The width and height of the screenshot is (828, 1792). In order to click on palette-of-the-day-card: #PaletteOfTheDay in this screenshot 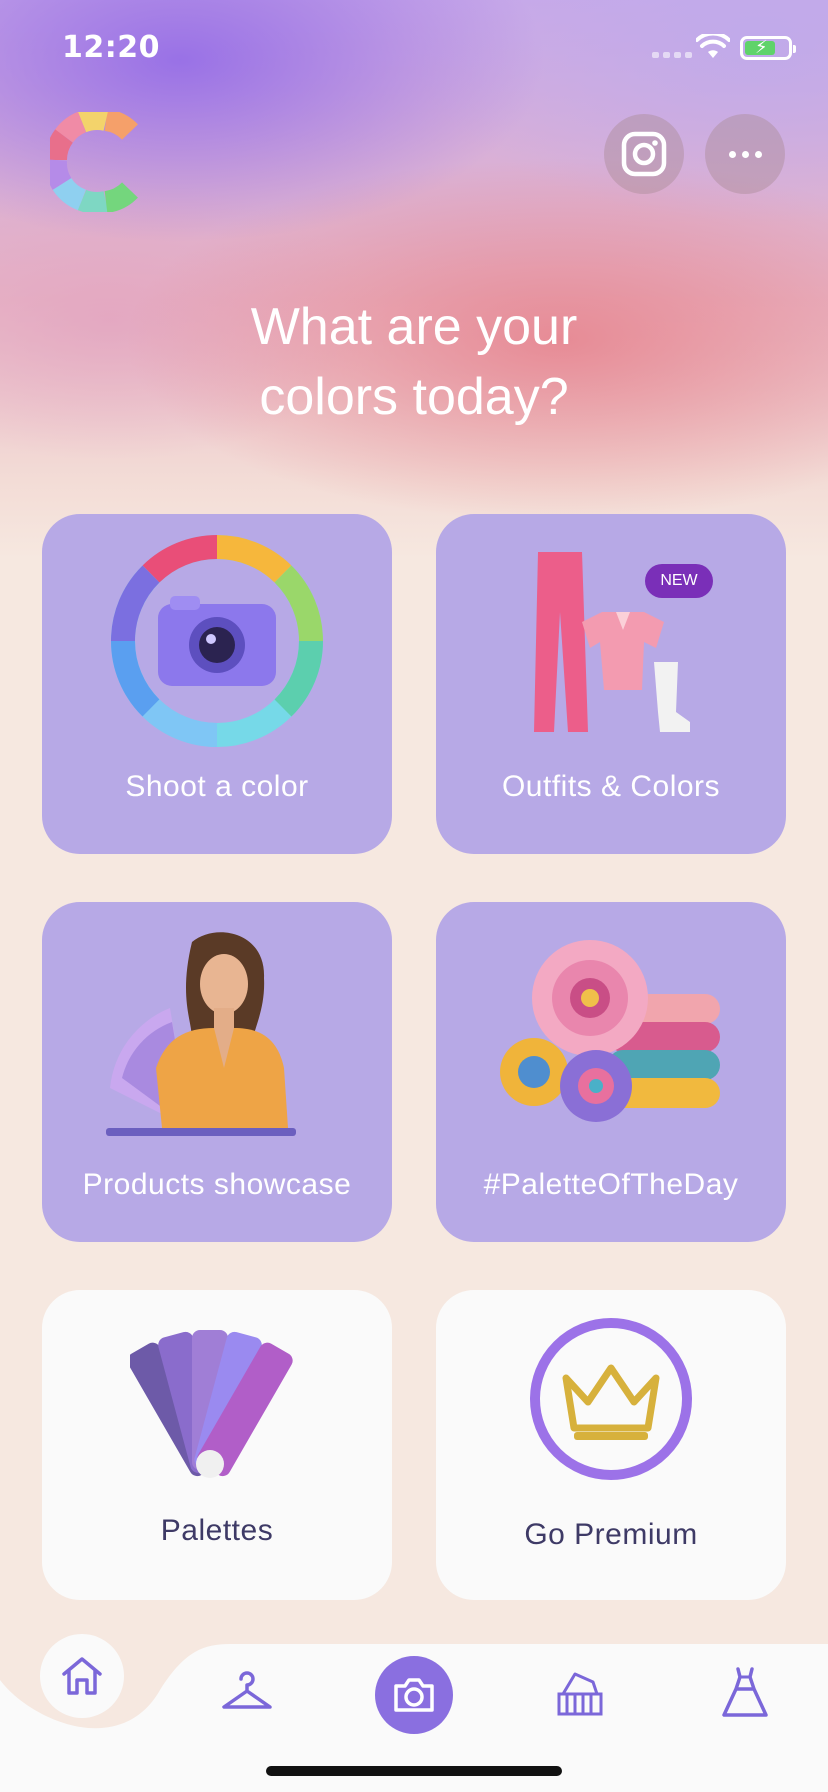, I will do `click(611, 1072)`.